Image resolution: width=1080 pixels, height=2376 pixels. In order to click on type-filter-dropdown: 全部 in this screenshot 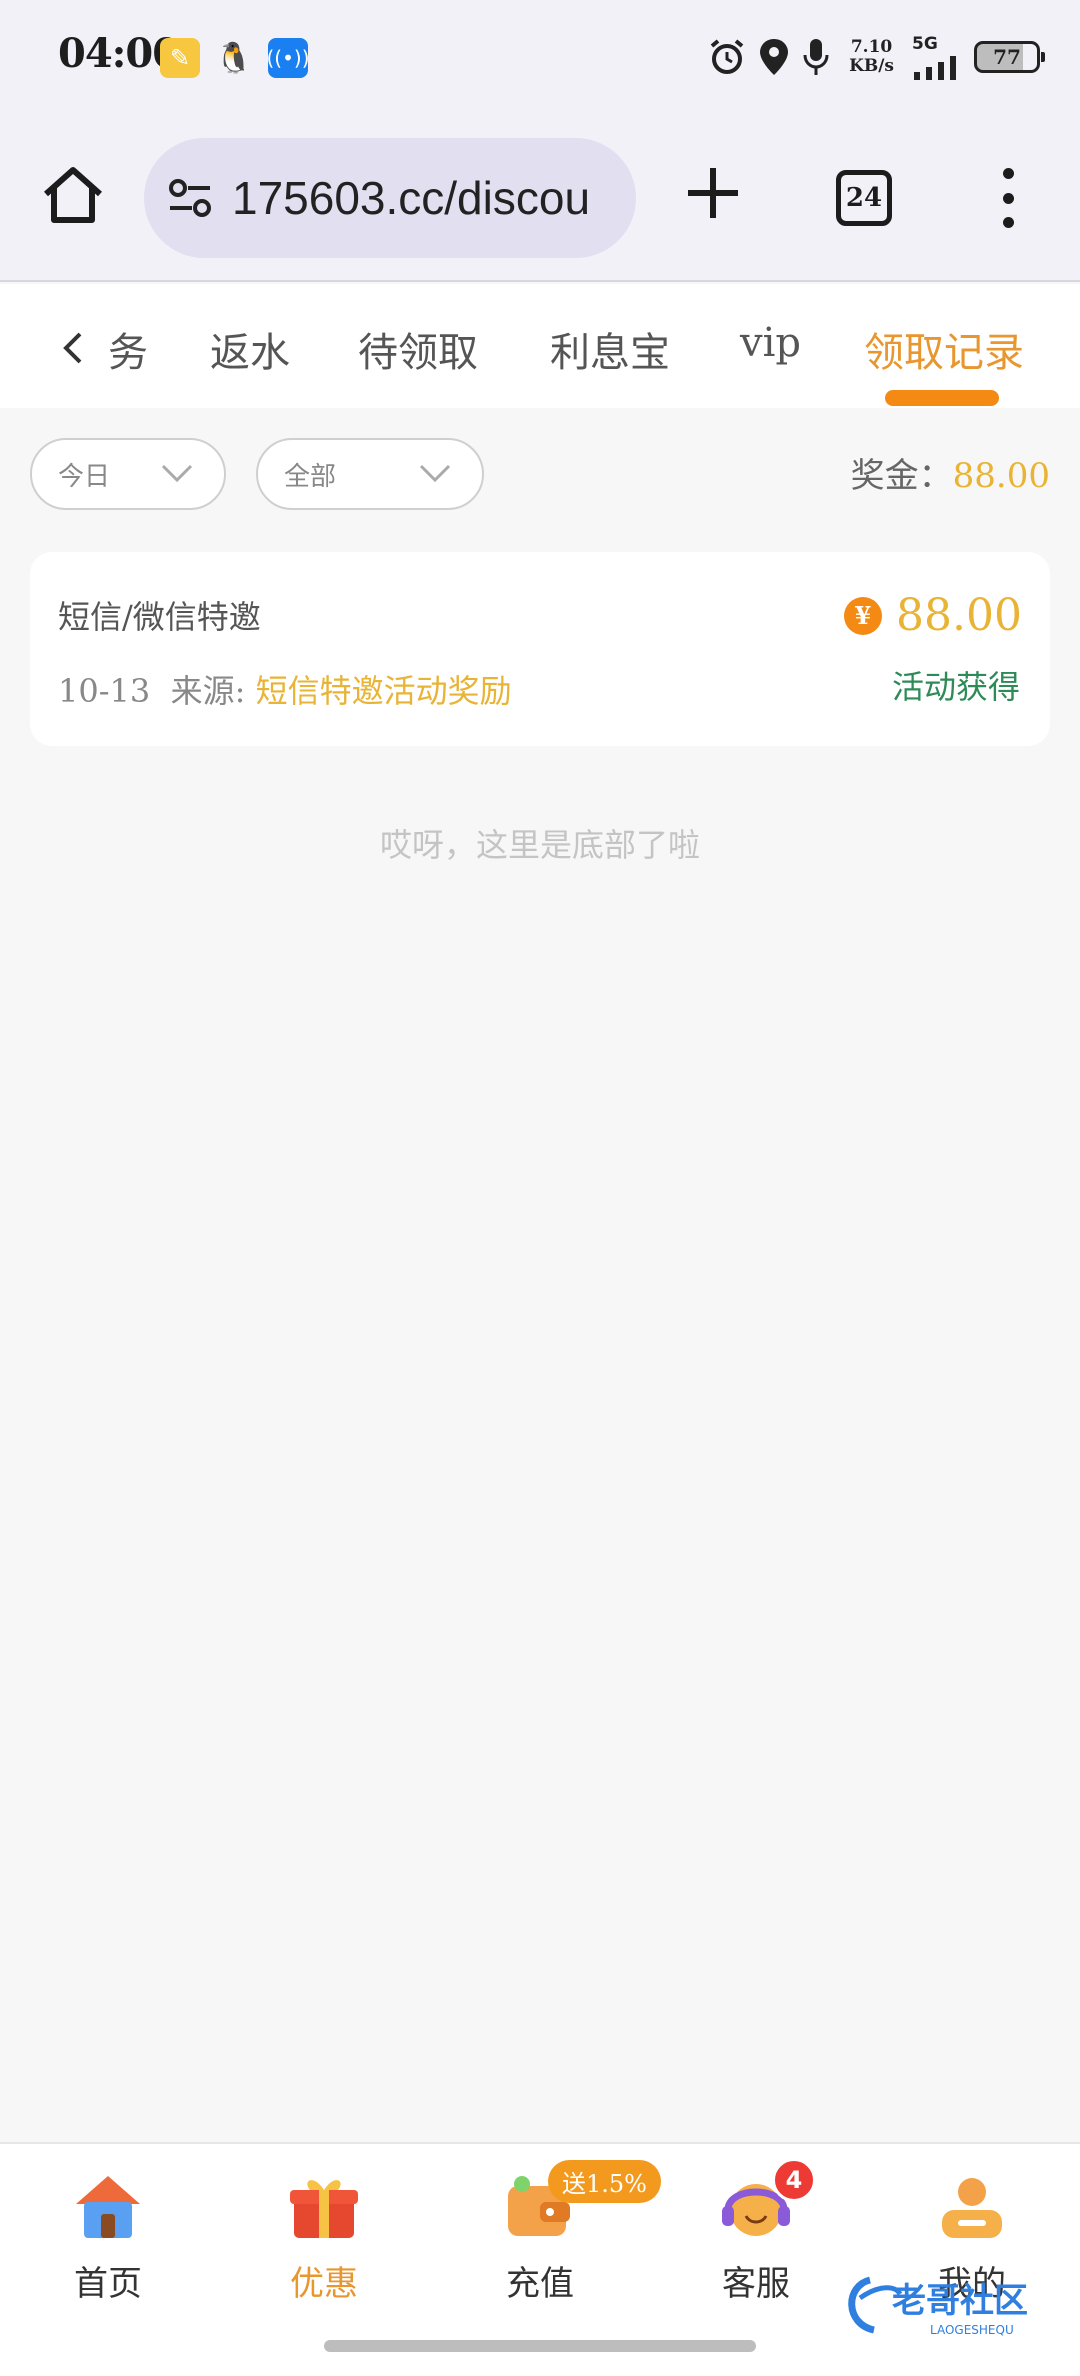, I will do `click(370, 474)`.